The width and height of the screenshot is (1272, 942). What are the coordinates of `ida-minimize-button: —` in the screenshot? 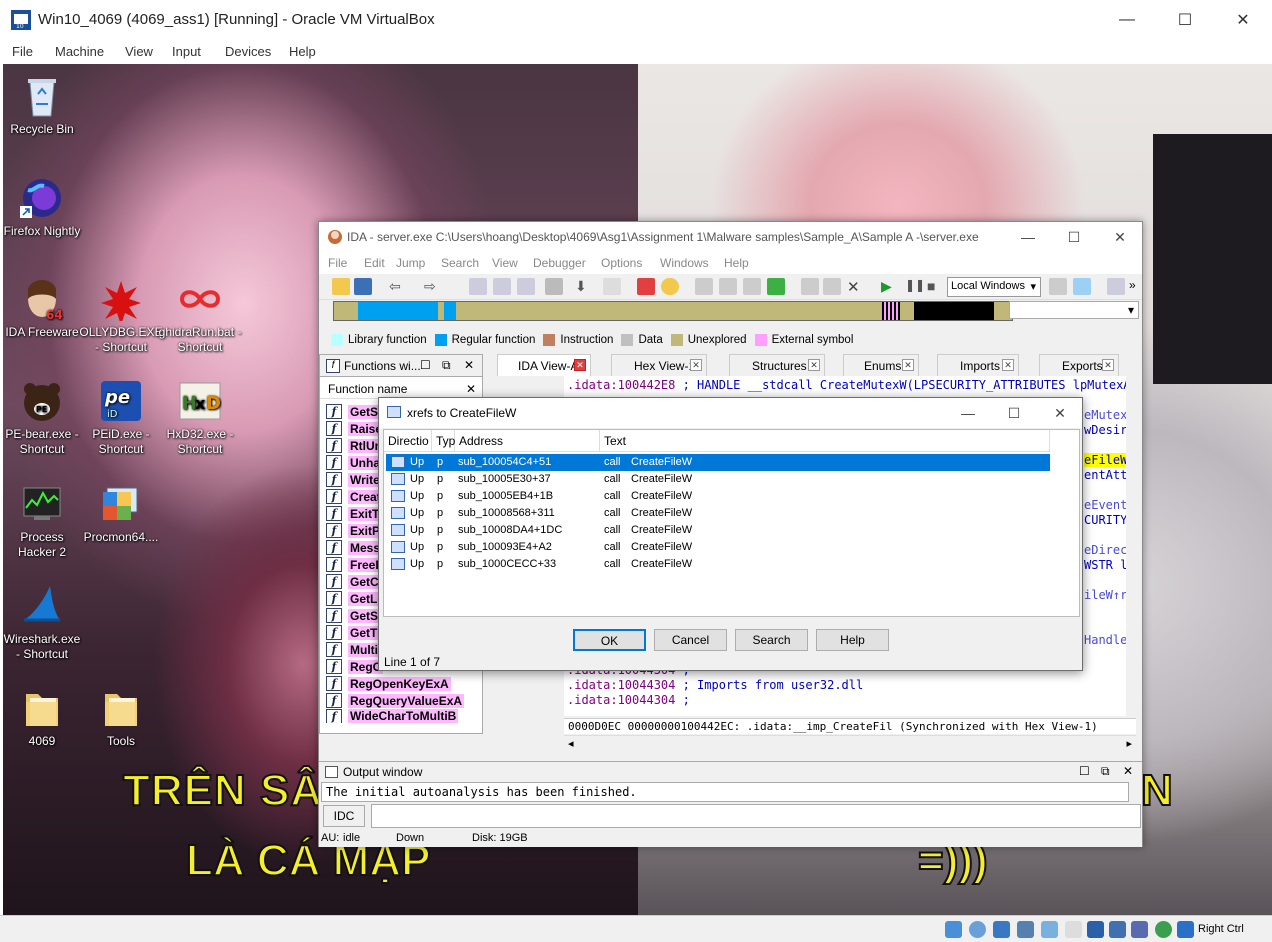 It's located at (1028, 237).